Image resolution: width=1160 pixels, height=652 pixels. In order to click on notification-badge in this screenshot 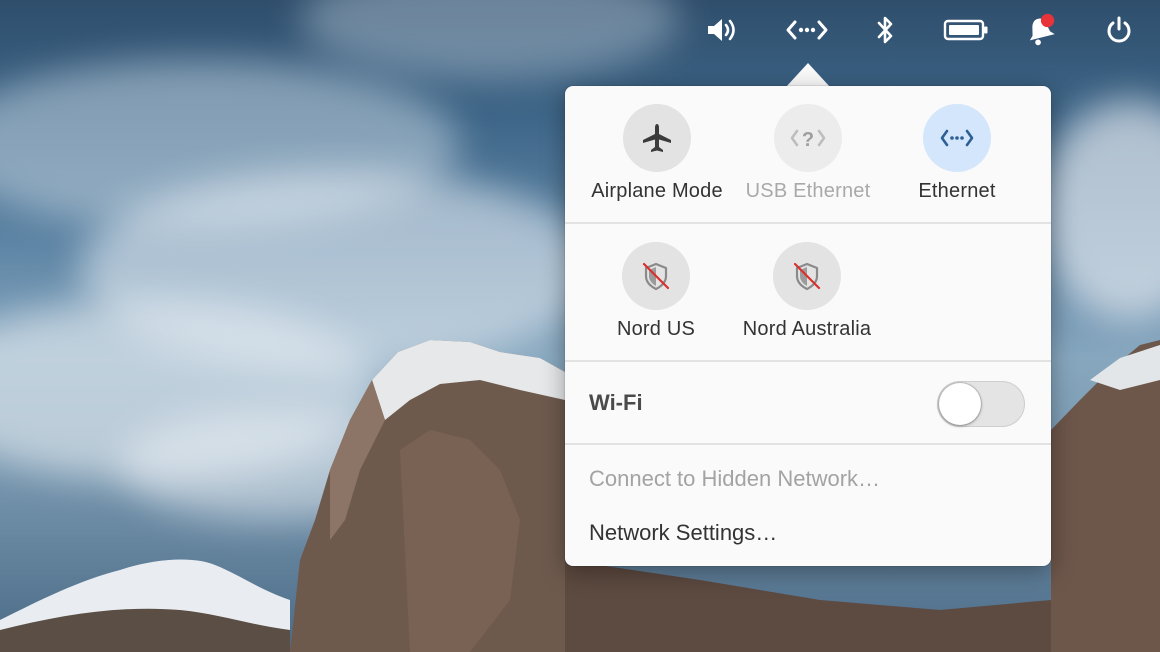, I will do `click(1047, 20)`.